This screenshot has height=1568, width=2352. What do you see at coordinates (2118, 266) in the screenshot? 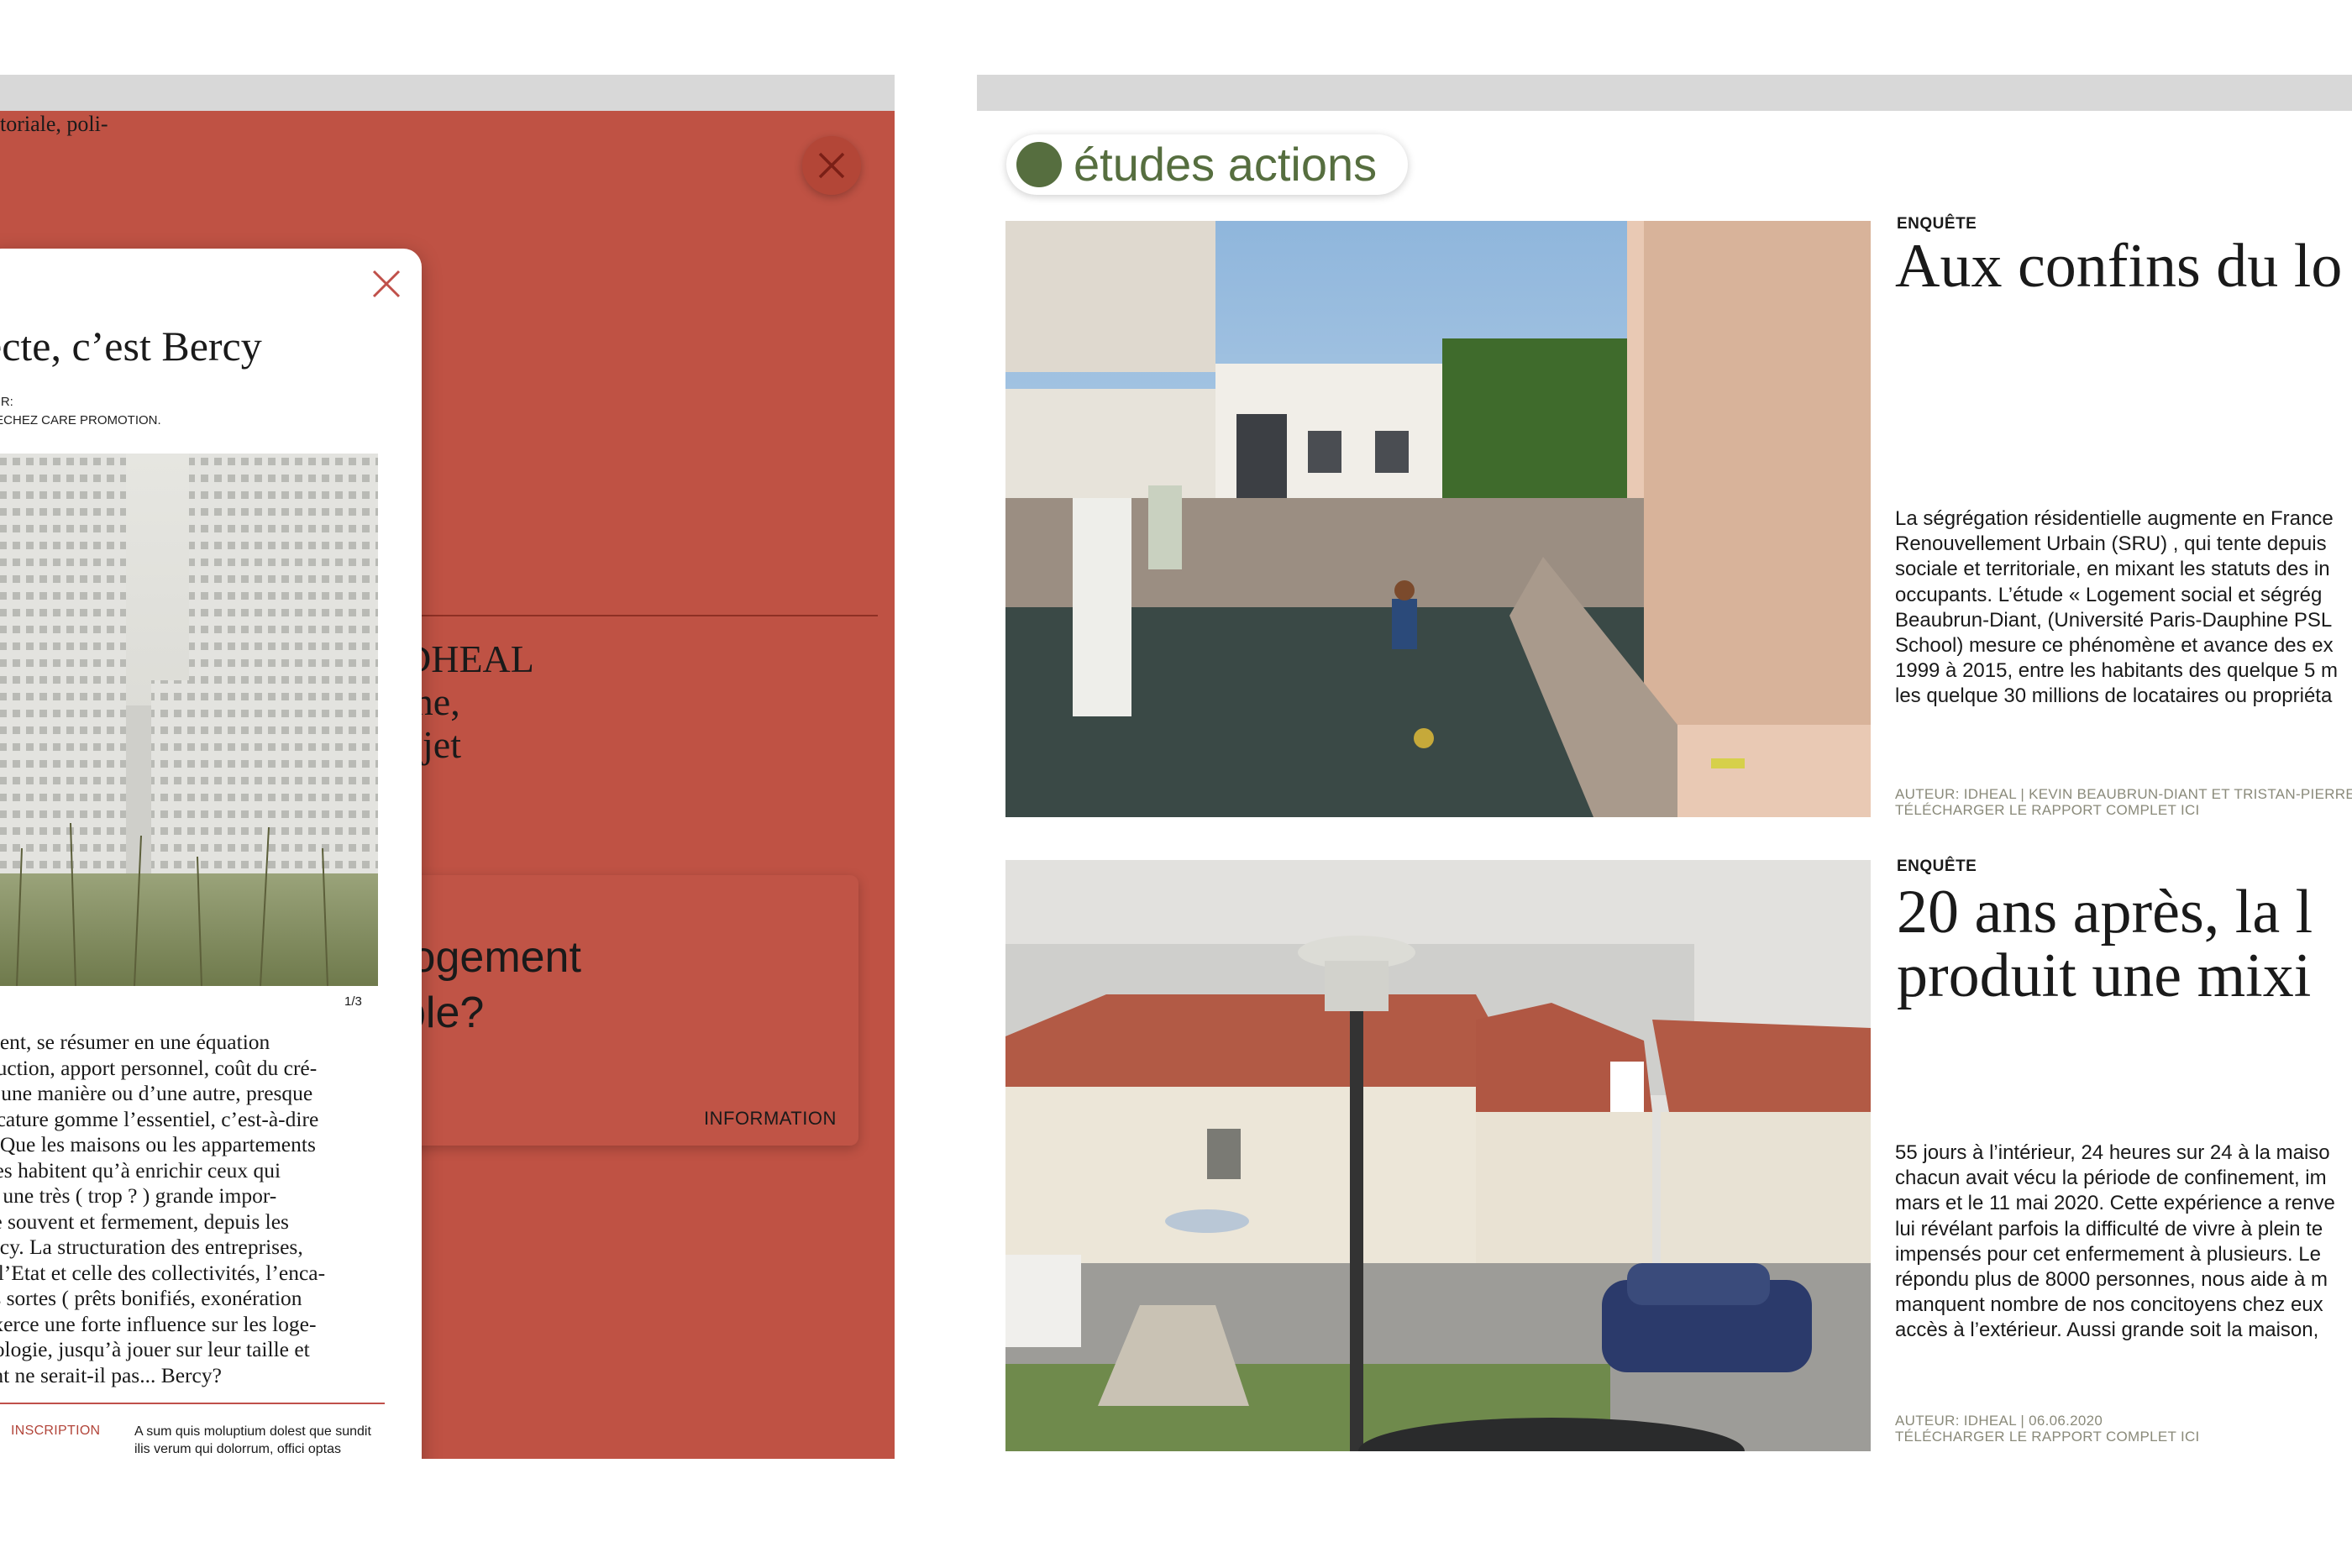
I see `article-1-title: Aux confins du lo` at bounding box center [2118, 266].